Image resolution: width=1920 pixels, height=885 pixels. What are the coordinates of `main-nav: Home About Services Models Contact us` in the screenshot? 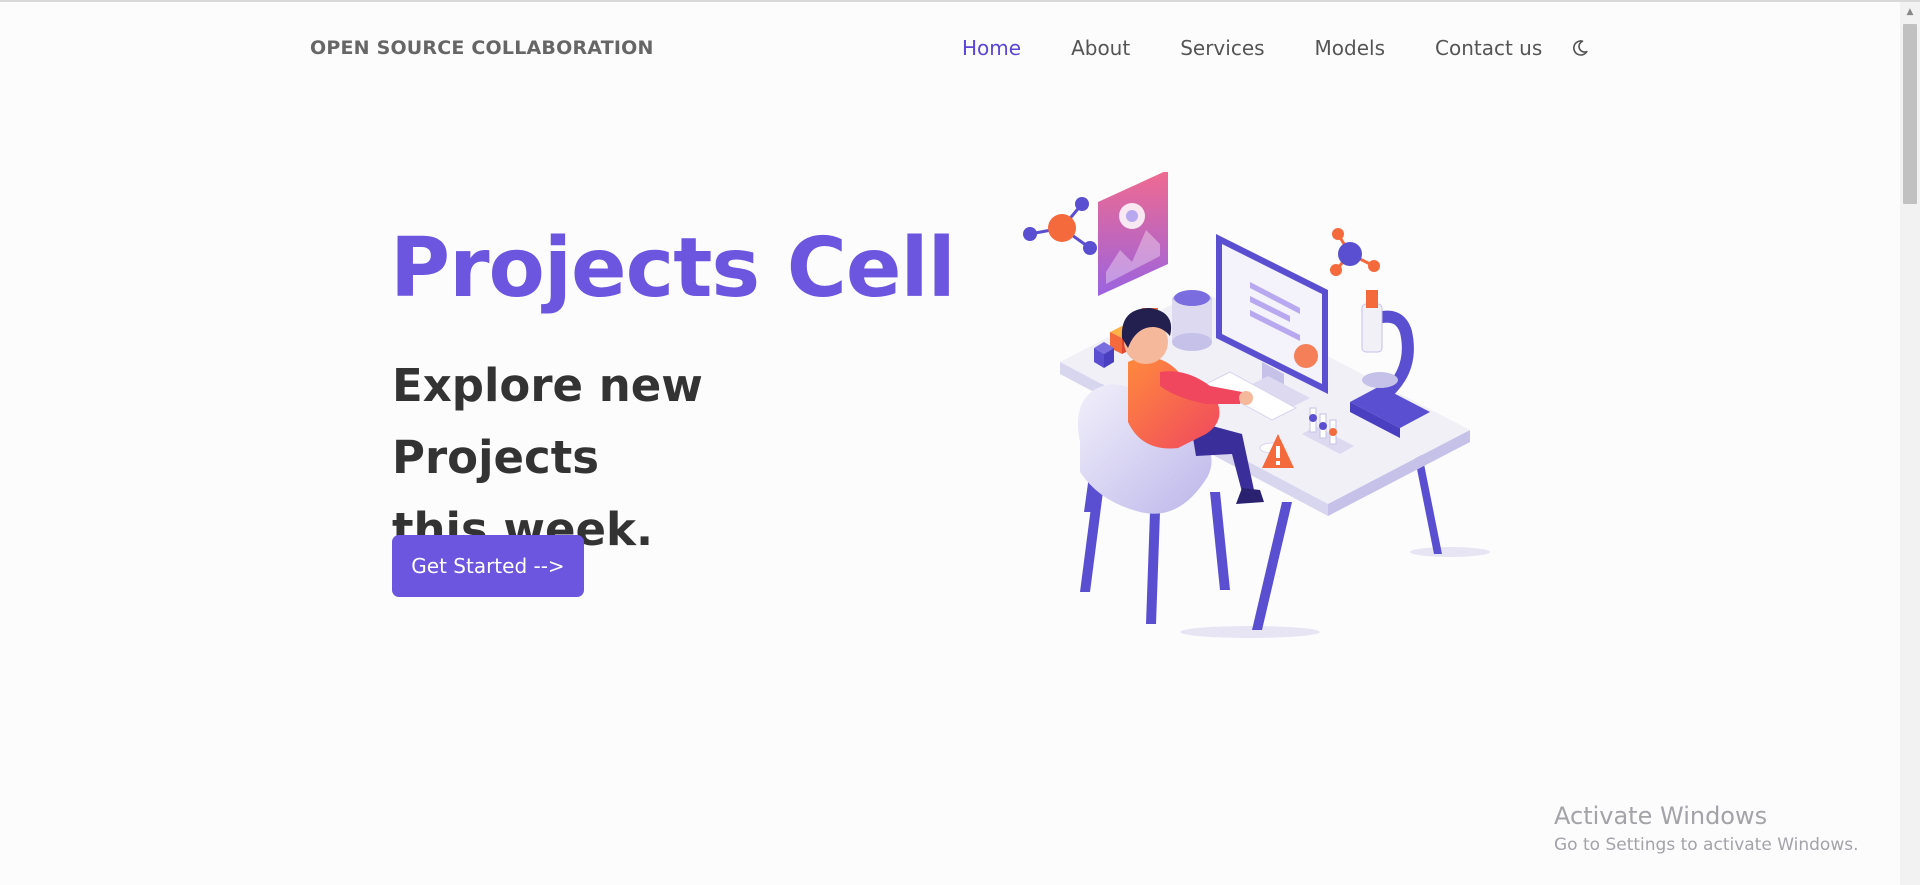 It's located at (1276, 48).